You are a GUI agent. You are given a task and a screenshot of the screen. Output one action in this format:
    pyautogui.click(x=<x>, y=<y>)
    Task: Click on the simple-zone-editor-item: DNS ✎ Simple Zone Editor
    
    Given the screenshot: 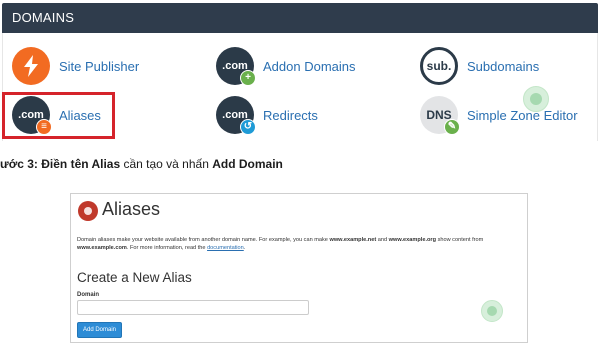 What is the action you would take?
    pyautogui.click(x=499, y=115)
    